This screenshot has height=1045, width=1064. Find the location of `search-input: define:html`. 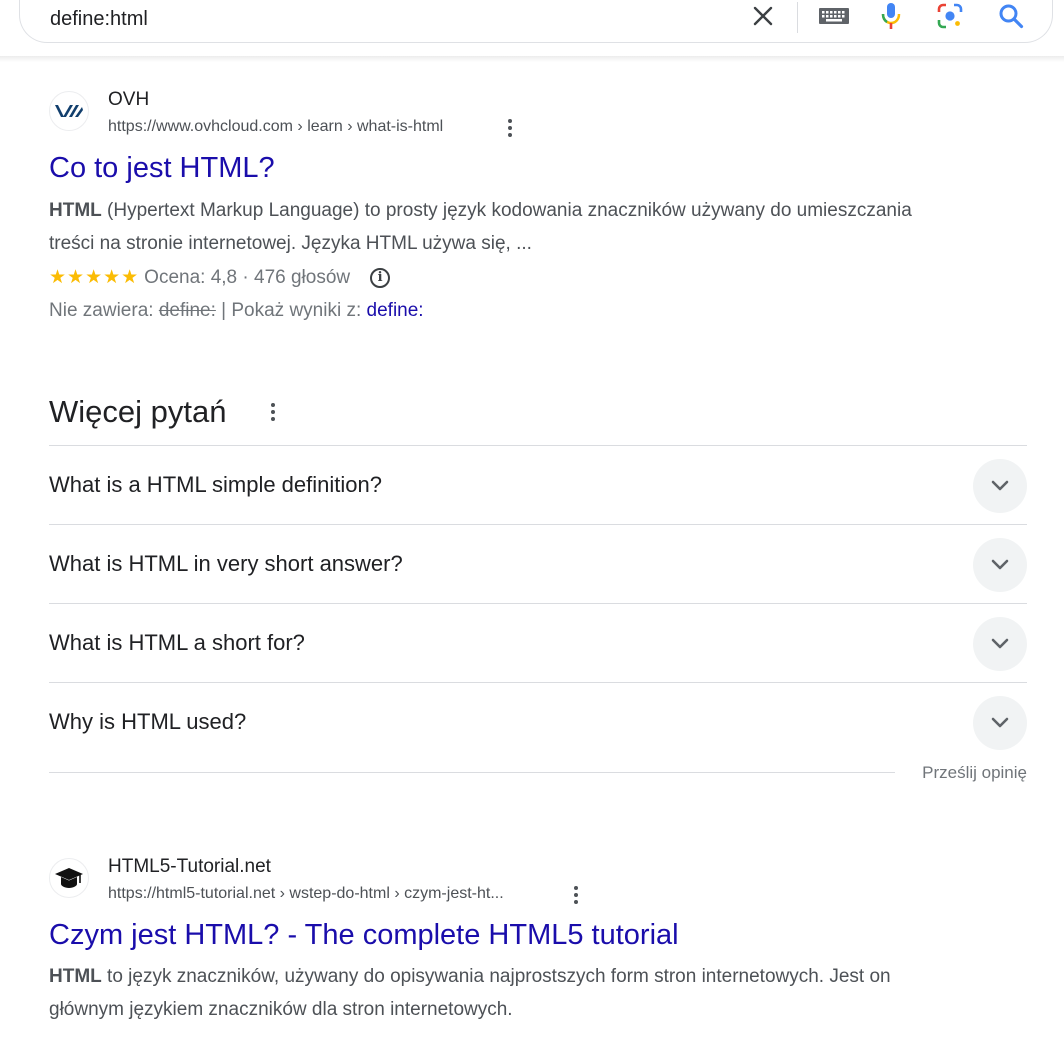

search-input: define:html is located at coordinates (99, 19).